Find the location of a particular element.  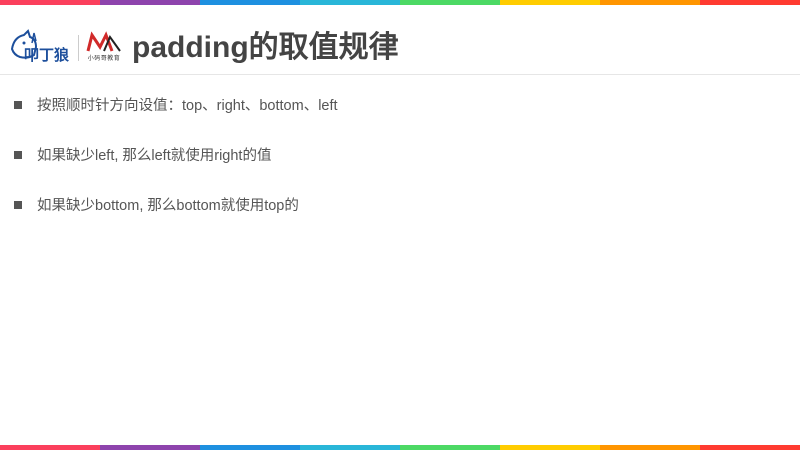

bottom-color-bar is located at coordinates (400, 447).